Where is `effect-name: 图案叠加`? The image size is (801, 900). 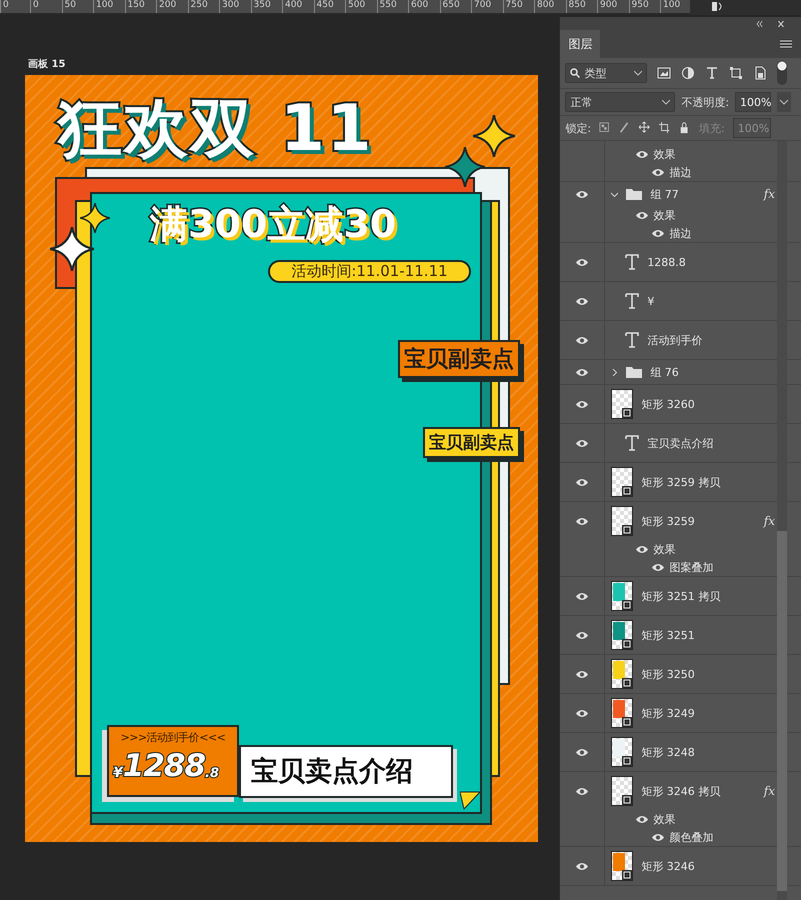
effect-name: 图案叠加 is located at coordinates (691, 567).